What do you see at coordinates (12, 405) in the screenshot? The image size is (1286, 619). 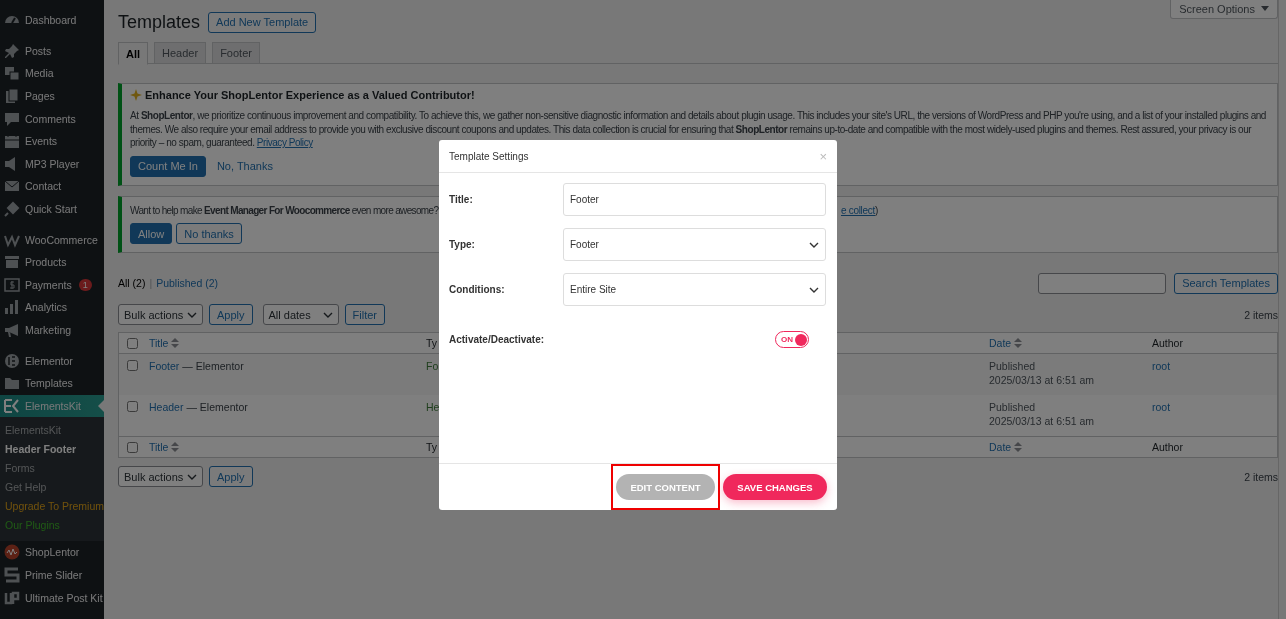 I see `ek-logo-icon` at bounding box center [12, 405].